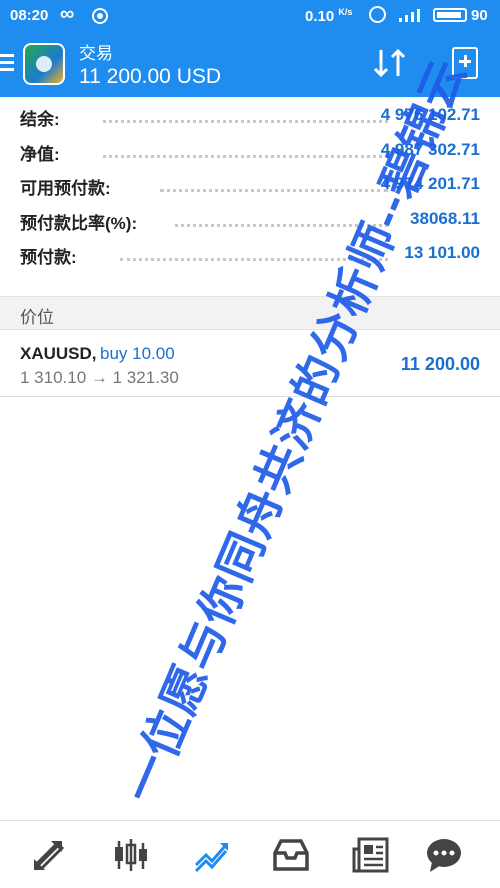 The image size is (500, 888). Describe the element at coordinates (450, 15) in the screenshot. I see `battery-icon` at that location.